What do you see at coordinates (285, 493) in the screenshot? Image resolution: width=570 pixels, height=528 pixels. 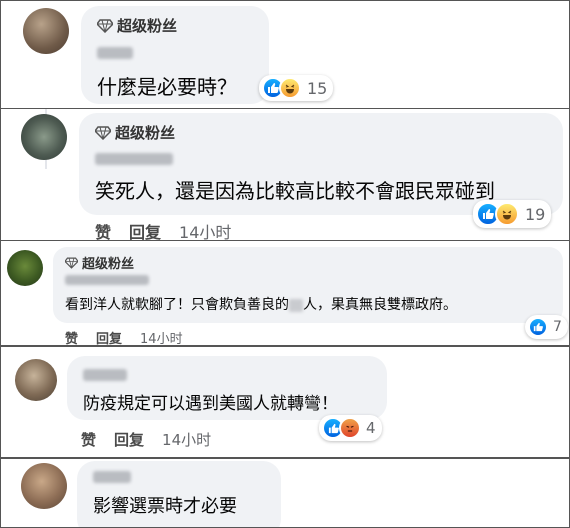 I see `comment-panel-5: 影響選票時才必要` at bounding box center [285, 493].